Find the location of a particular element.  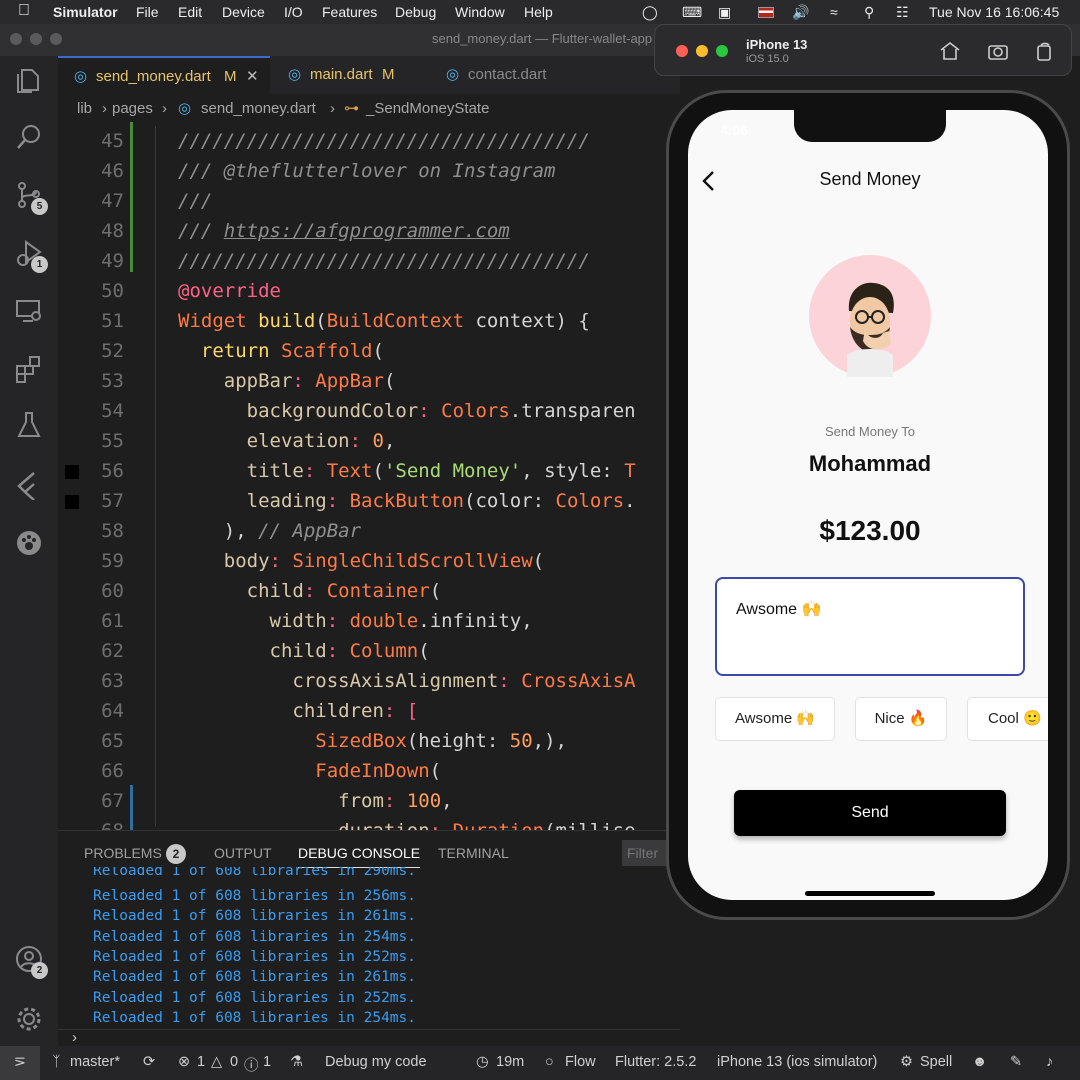

flag-icon is located at coordinates (766, 12).